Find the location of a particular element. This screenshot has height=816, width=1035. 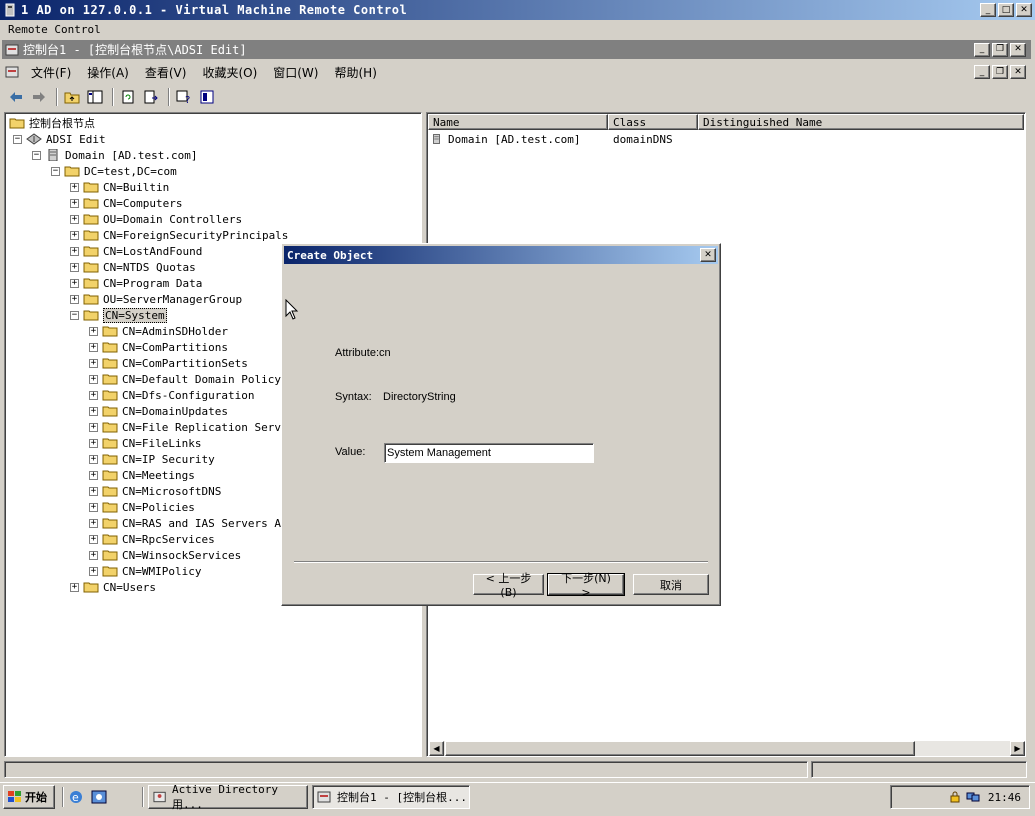

back-button: < 上一步(B) is located at coordinates (508, 585).